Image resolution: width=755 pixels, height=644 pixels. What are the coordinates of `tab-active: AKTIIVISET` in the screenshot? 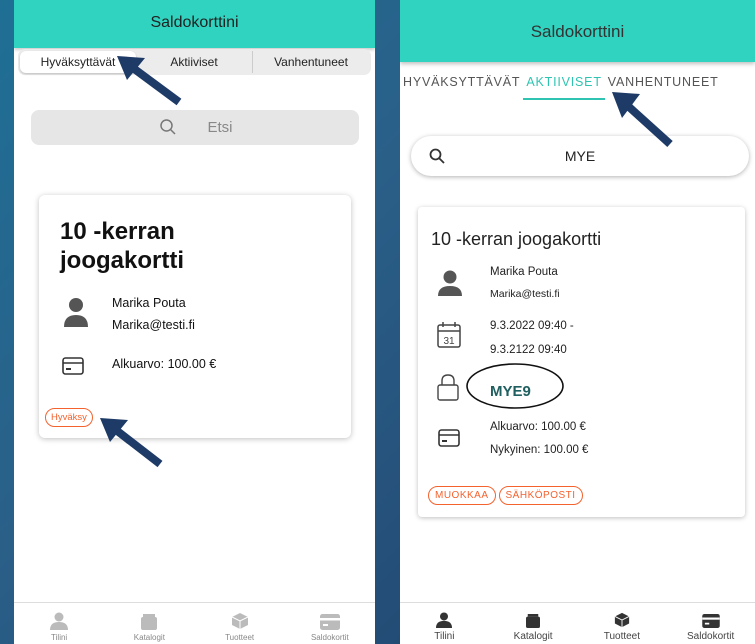 It's located at (564, 87).